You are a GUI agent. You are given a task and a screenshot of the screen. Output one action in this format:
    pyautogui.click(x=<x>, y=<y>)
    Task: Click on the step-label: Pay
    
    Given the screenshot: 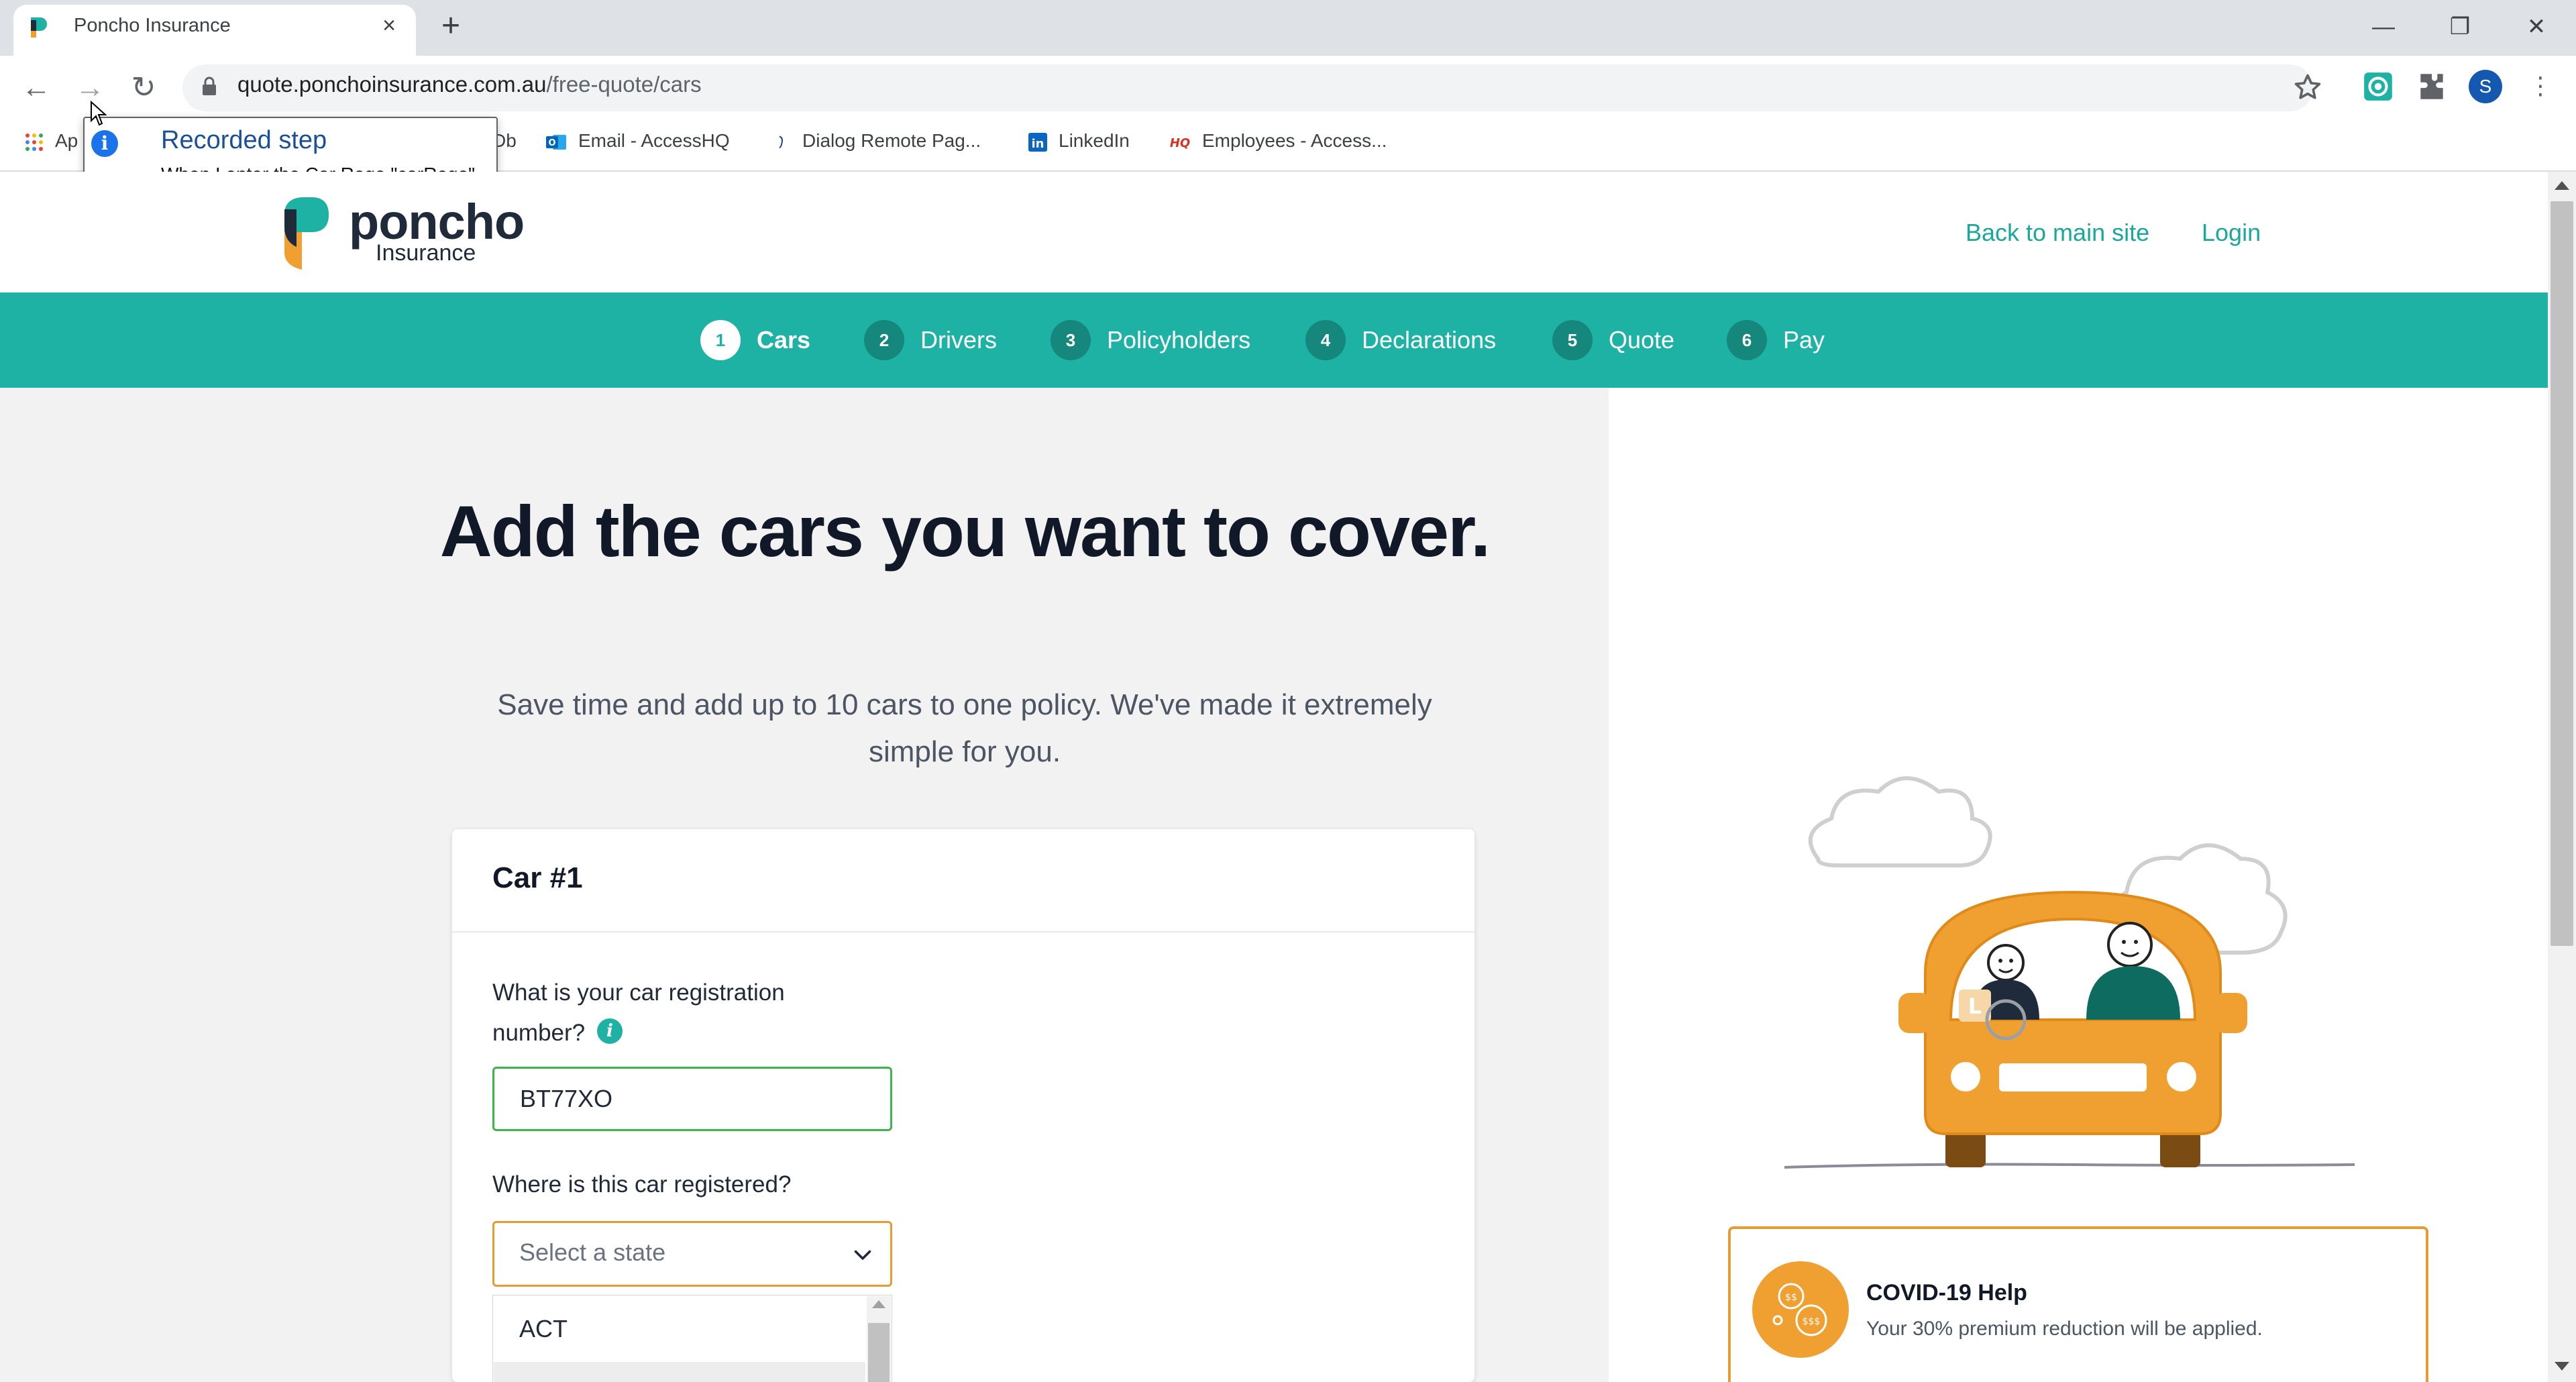 What is the action you would take?
    pyautogui.click(x=1804, y=340)
    